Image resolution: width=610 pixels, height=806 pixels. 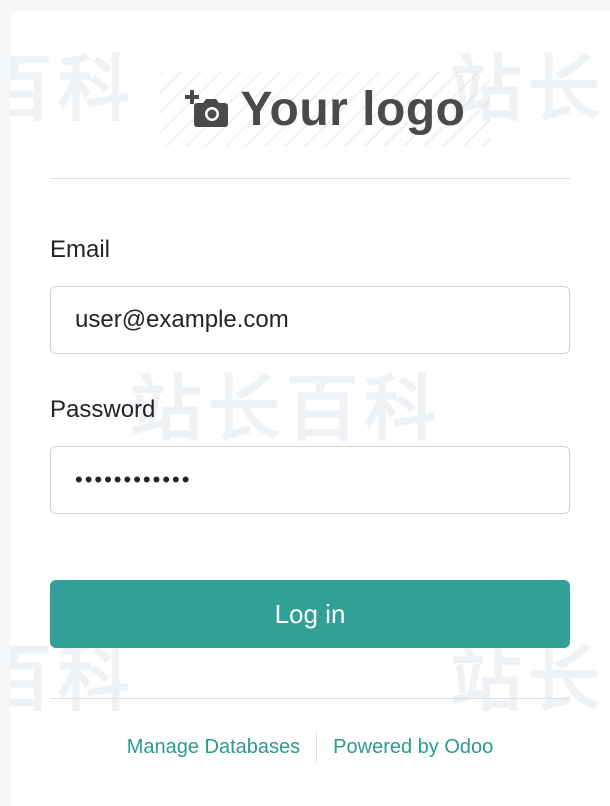 I want to click on watermark: 百科, so click(x=73, y=89).